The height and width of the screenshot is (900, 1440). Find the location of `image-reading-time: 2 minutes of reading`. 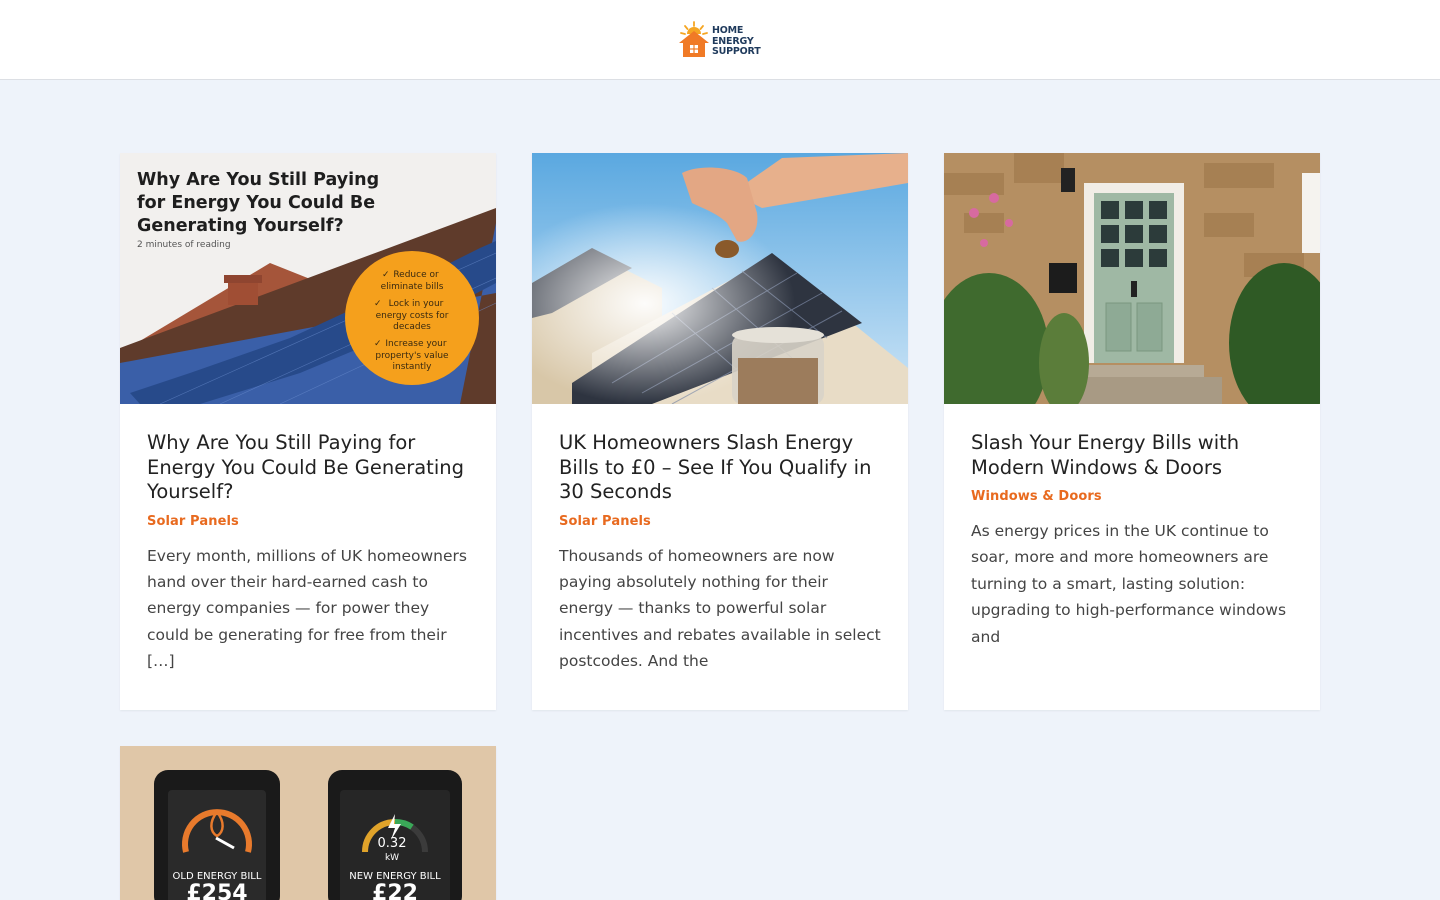

image-reading-time: 2 minutes of reading is located at coordinates (184, 245).